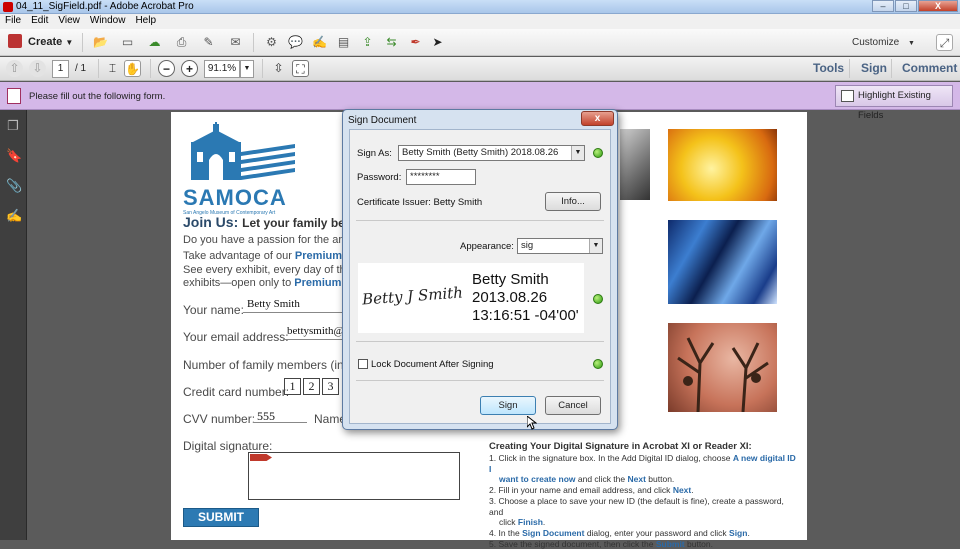 The width and height of the screenshot is (960, 549). What do you see at coordinates (222, 69) in the screenshot?
I see `zoom-level-input: 91.1%` at bounding box center [222, 69].